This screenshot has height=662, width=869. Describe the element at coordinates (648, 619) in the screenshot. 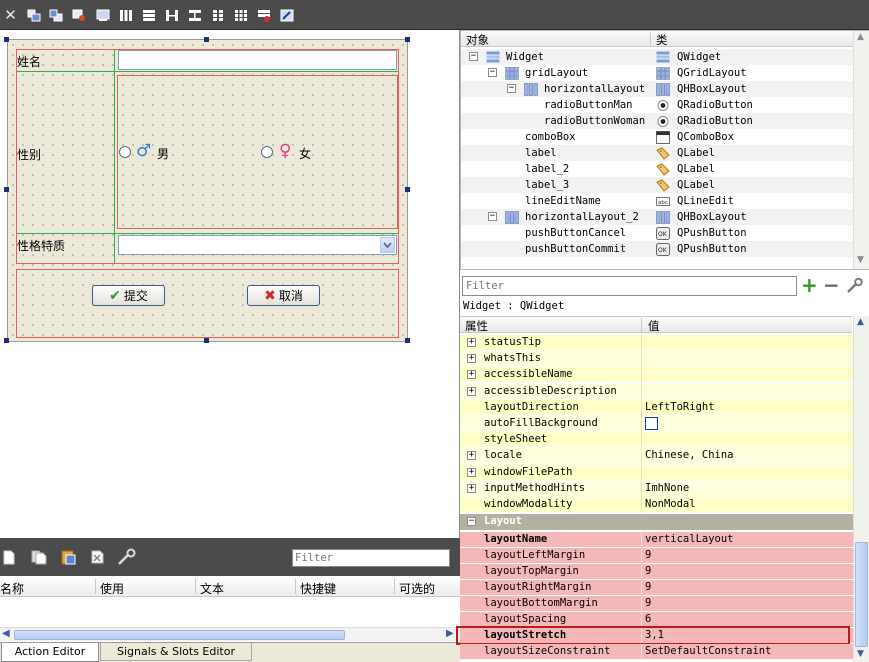

I see `property-value: 6` at that location.